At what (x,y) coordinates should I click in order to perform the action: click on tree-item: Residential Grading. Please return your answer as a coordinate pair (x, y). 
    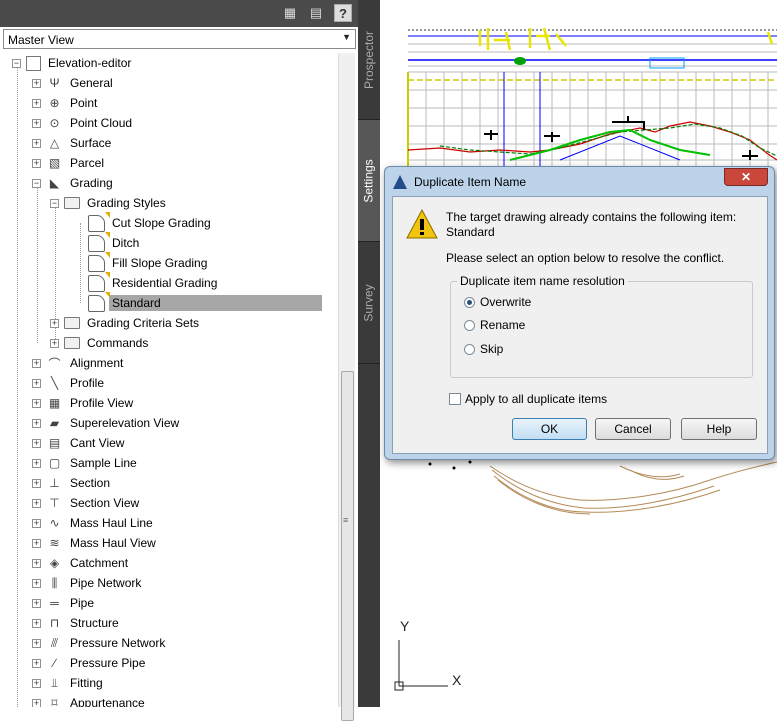
    Looking at the image, I should click on (147, 282).